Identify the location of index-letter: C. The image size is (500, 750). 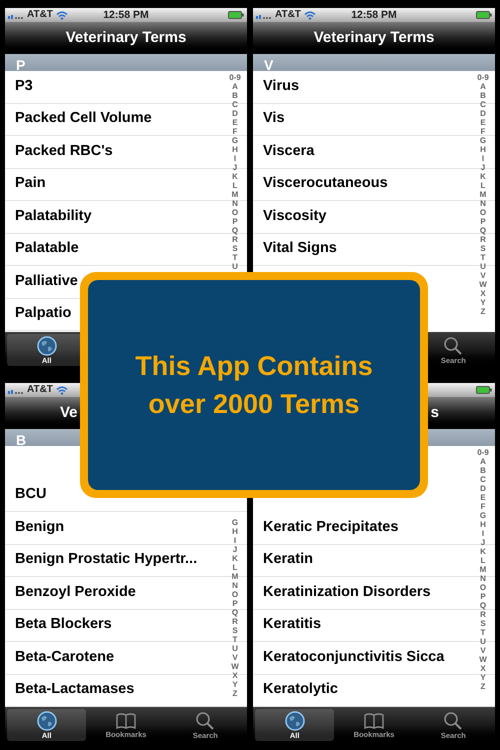
(483, 479).